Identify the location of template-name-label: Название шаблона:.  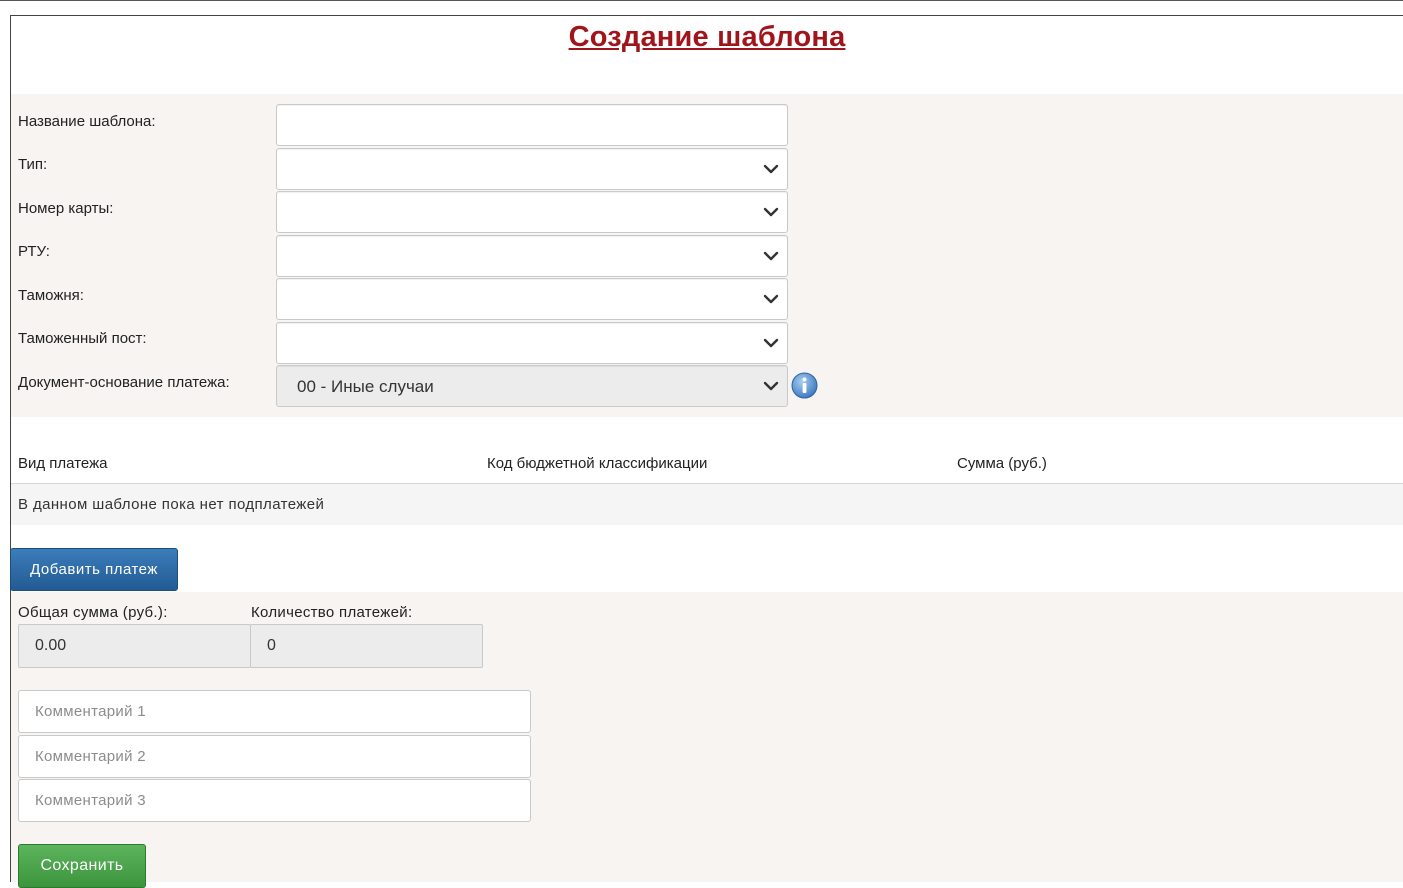
(87, 121).